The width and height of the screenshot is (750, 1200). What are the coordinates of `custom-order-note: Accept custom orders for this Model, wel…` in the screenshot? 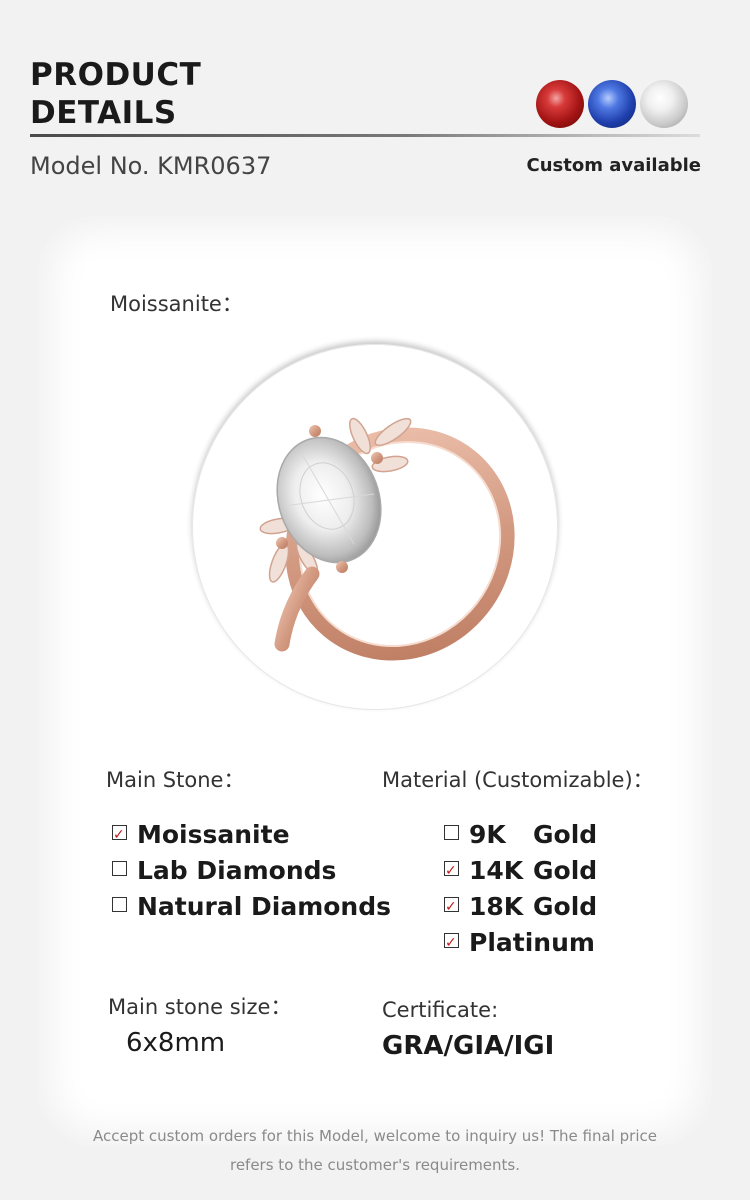 It's located at (375, 1151).